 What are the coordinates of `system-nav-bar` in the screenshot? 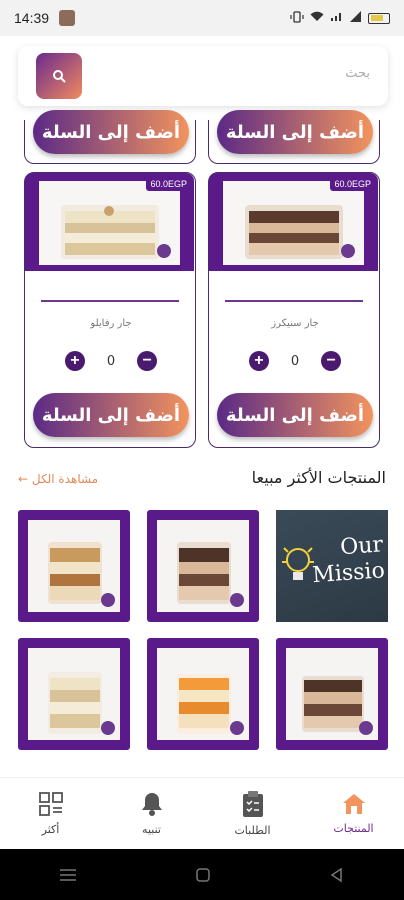 It's located at (202, 874).